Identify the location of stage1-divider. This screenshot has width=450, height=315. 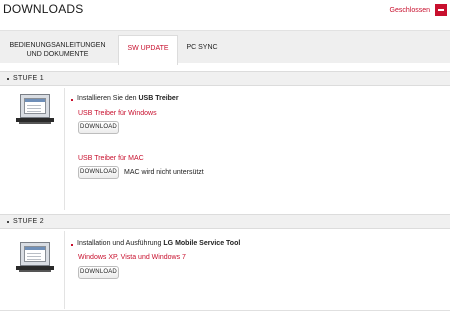
(64, 149).